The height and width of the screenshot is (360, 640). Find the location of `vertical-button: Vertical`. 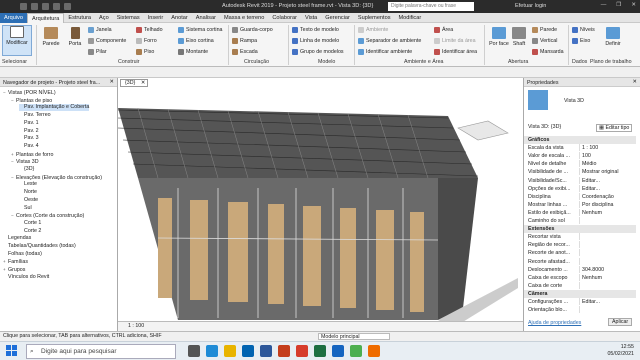

vertical-button: Vertical is located at coordinates (544, 41).